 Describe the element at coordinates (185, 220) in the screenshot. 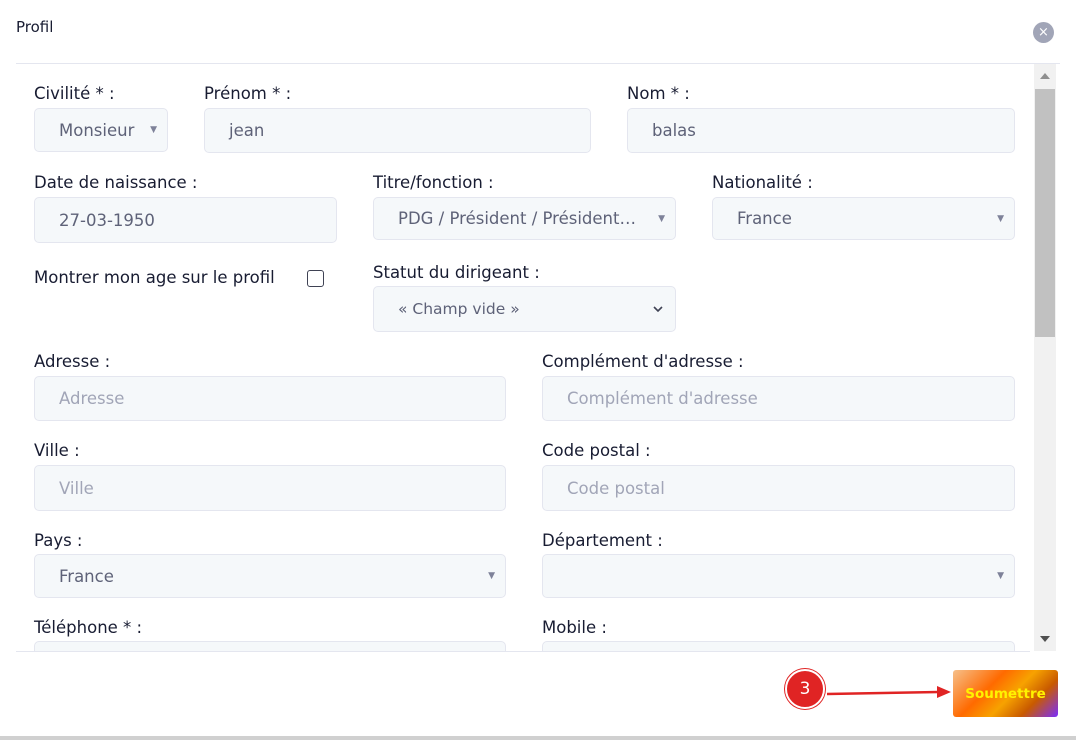

I see `date-naissance-input: 27-03-1950` at that location.